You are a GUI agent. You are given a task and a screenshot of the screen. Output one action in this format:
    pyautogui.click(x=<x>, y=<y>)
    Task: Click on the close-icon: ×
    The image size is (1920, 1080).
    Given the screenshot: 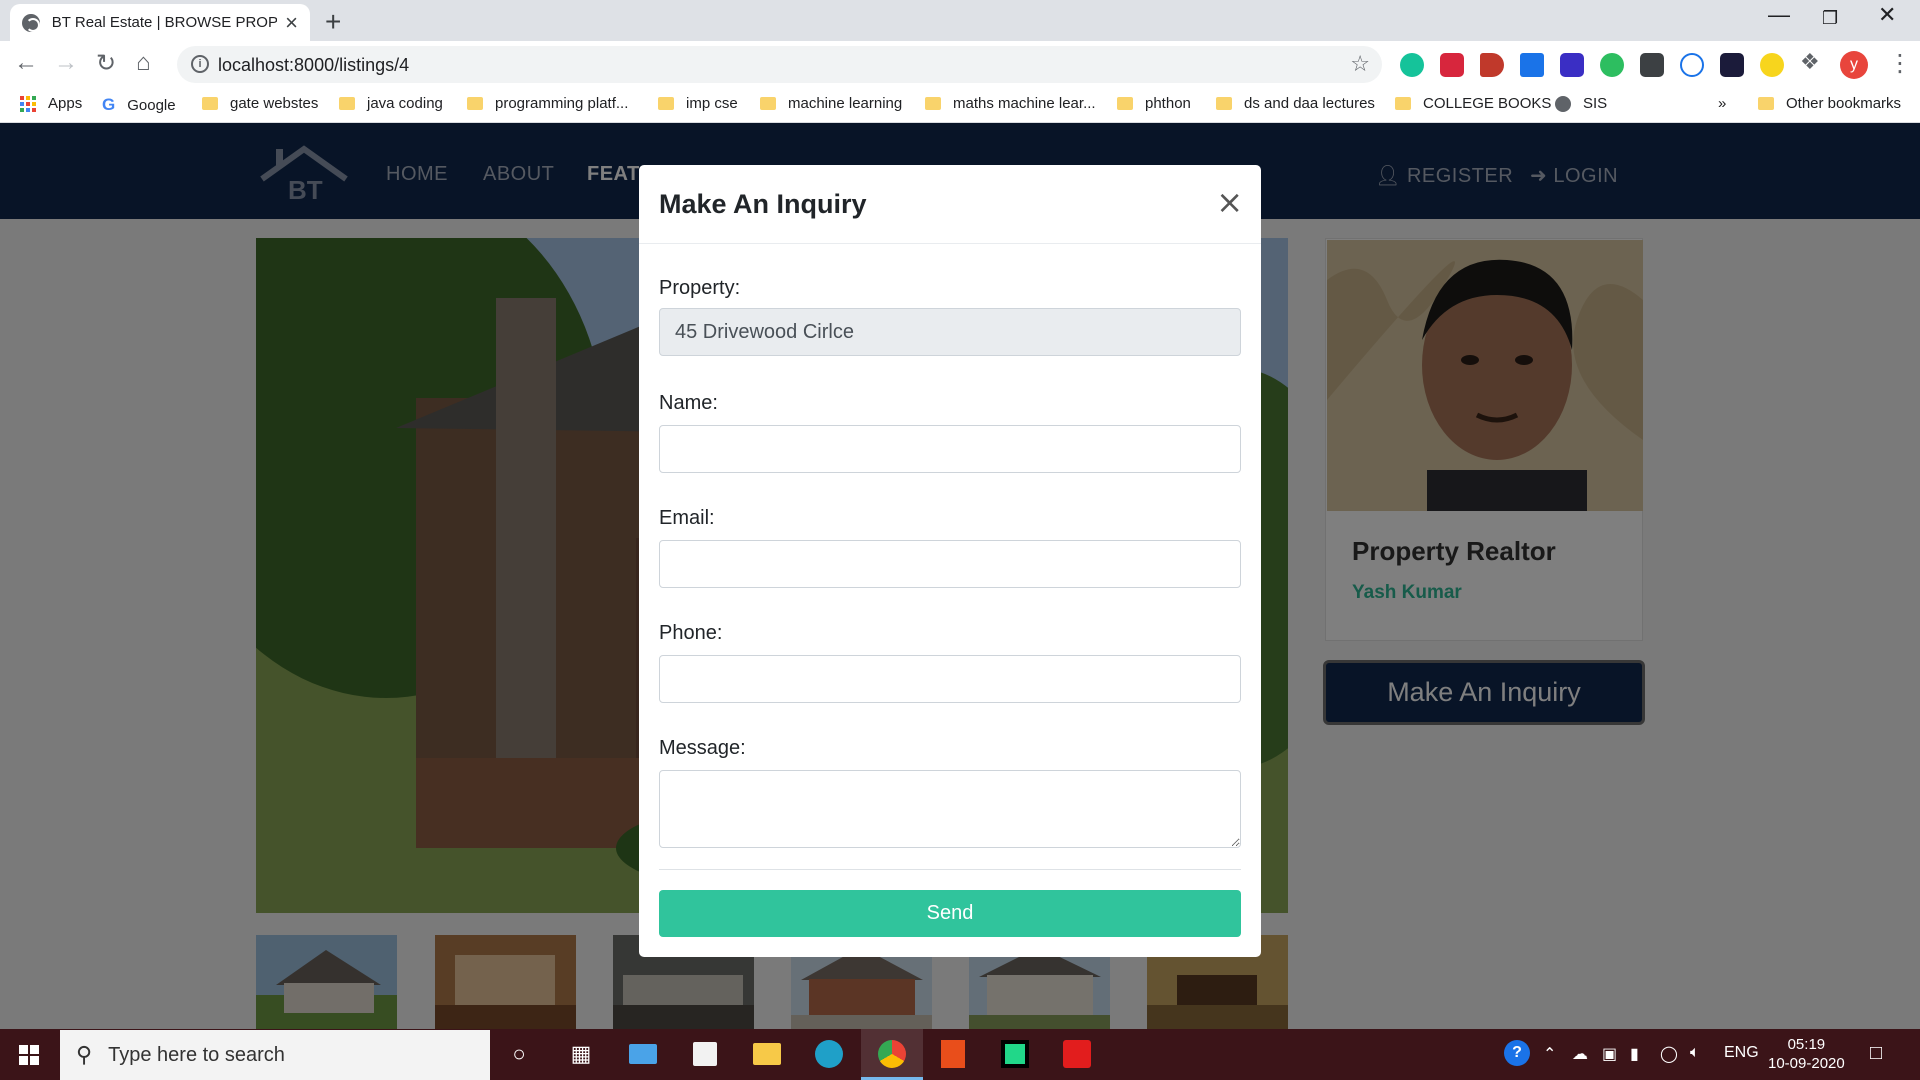 What is the action you would take?
    pyautogui.click(x=1229, y=202)
    